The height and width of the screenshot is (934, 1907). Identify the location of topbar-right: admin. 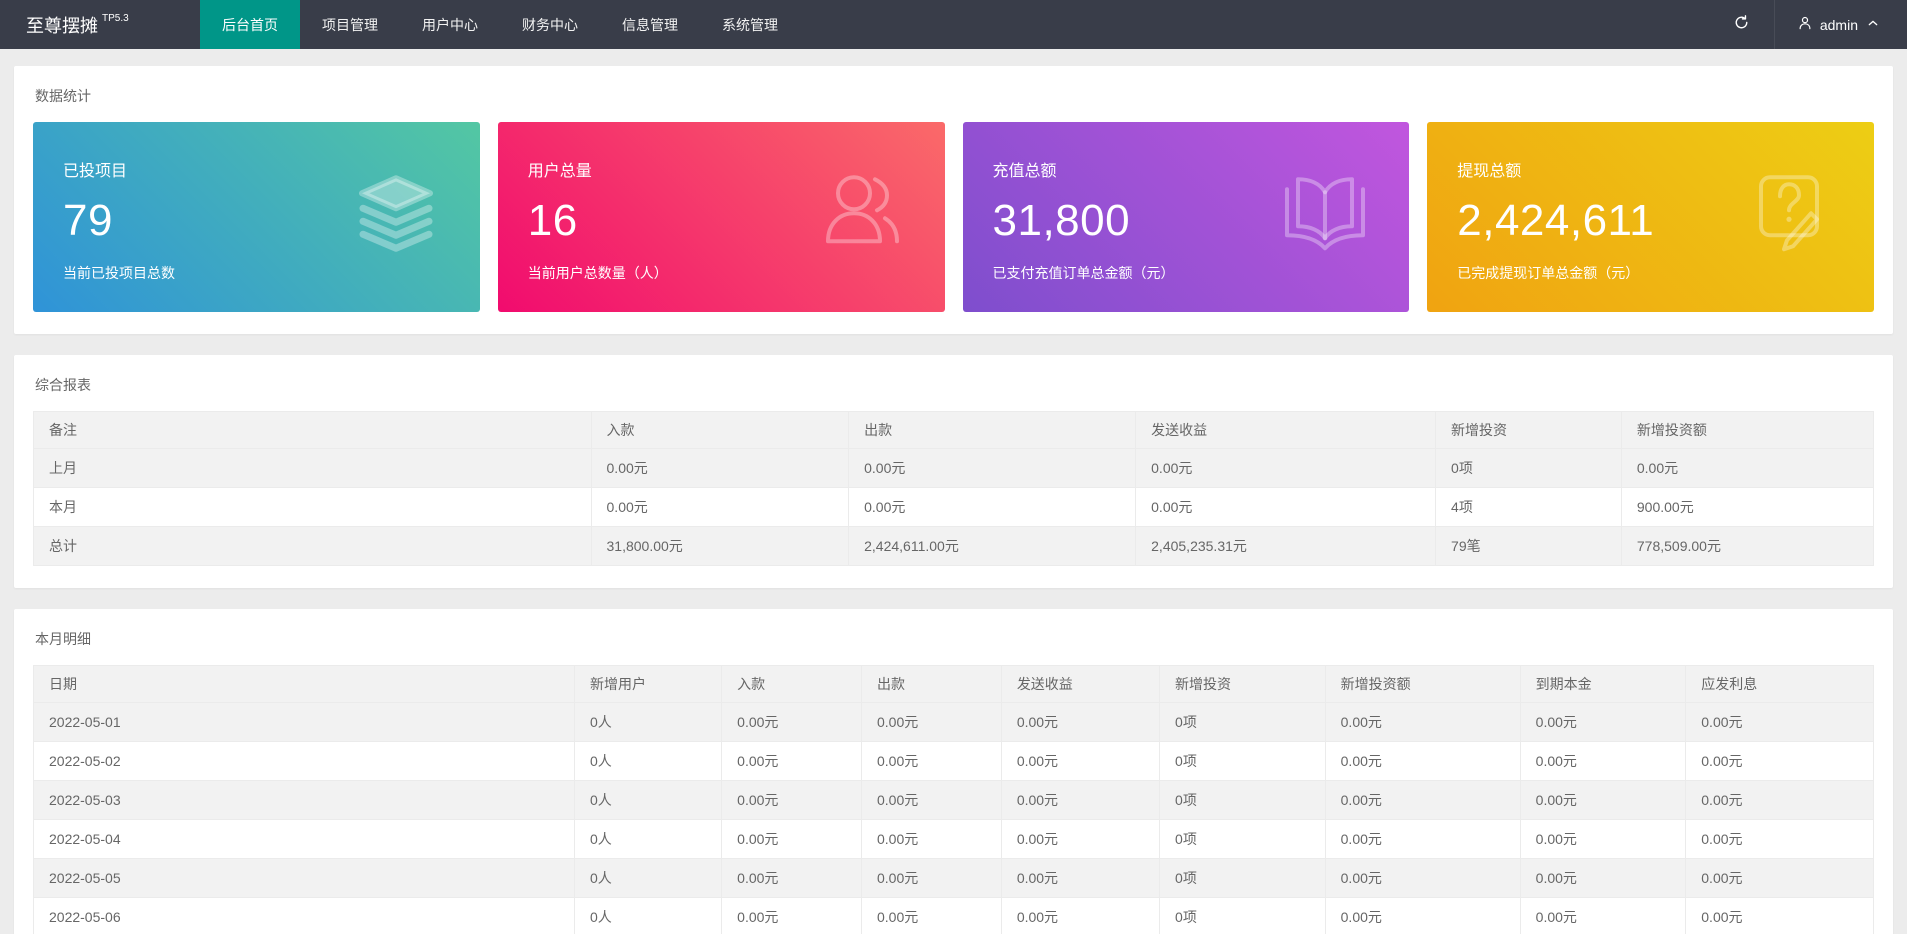
(1808, 24).